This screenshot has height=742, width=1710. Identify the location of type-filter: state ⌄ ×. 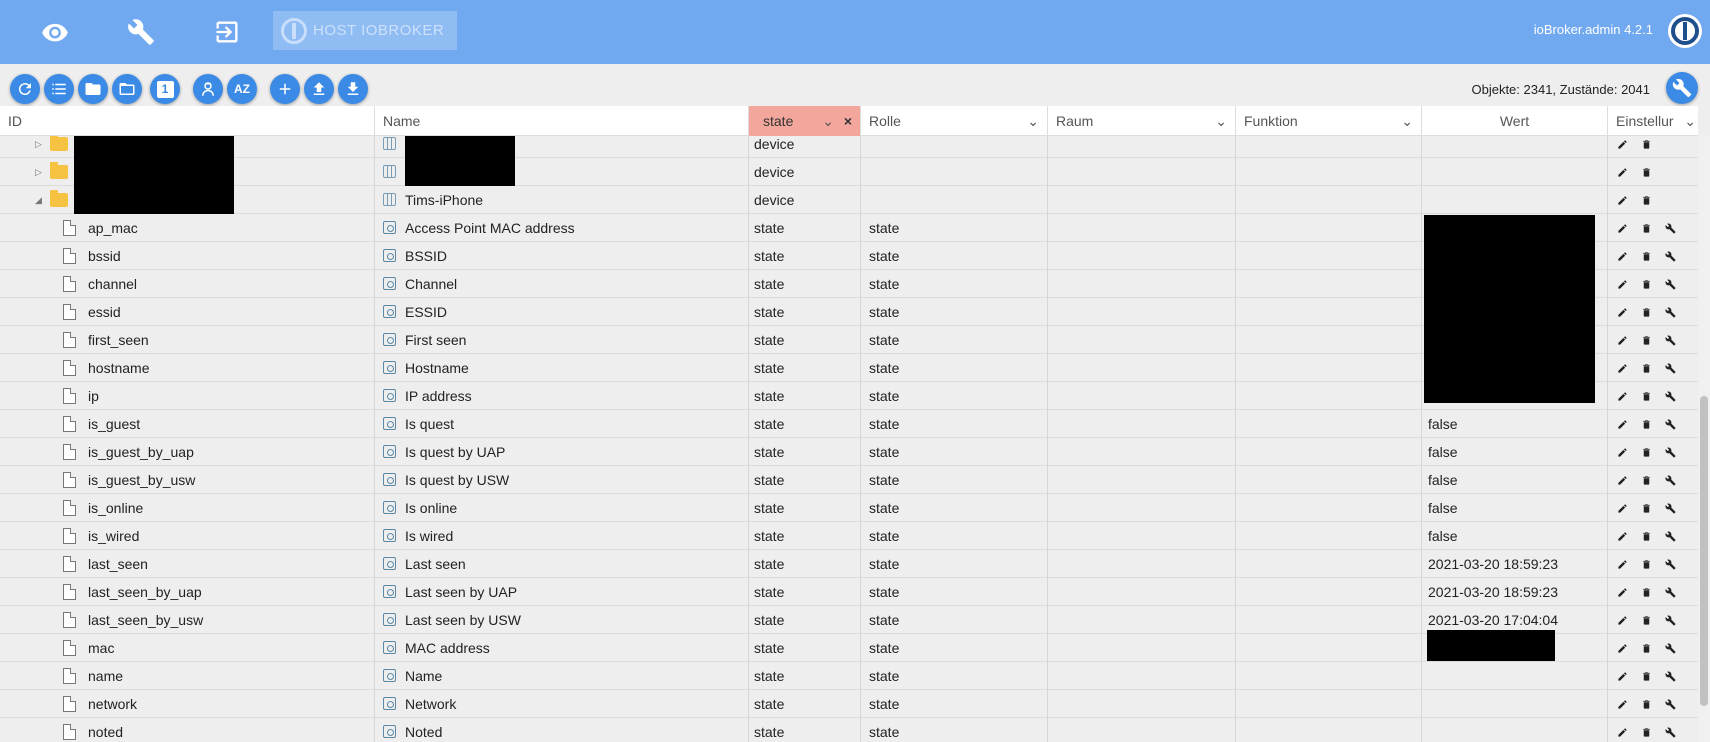
(805, 121).